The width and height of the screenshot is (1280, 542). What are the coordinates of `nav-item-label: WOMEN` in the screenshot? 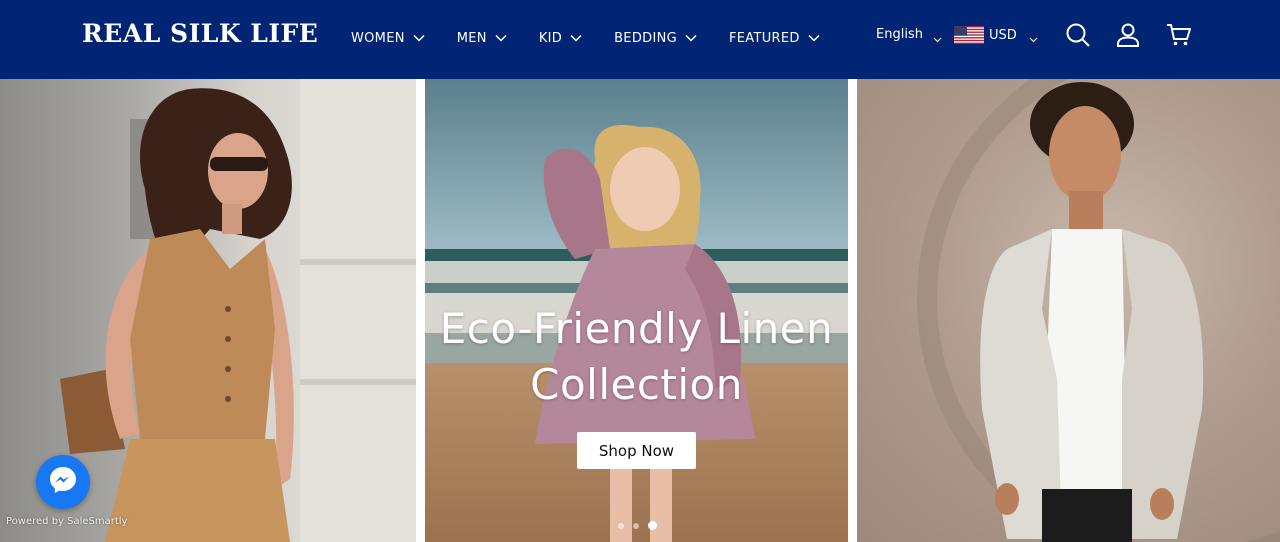 It's located at (378, 38).